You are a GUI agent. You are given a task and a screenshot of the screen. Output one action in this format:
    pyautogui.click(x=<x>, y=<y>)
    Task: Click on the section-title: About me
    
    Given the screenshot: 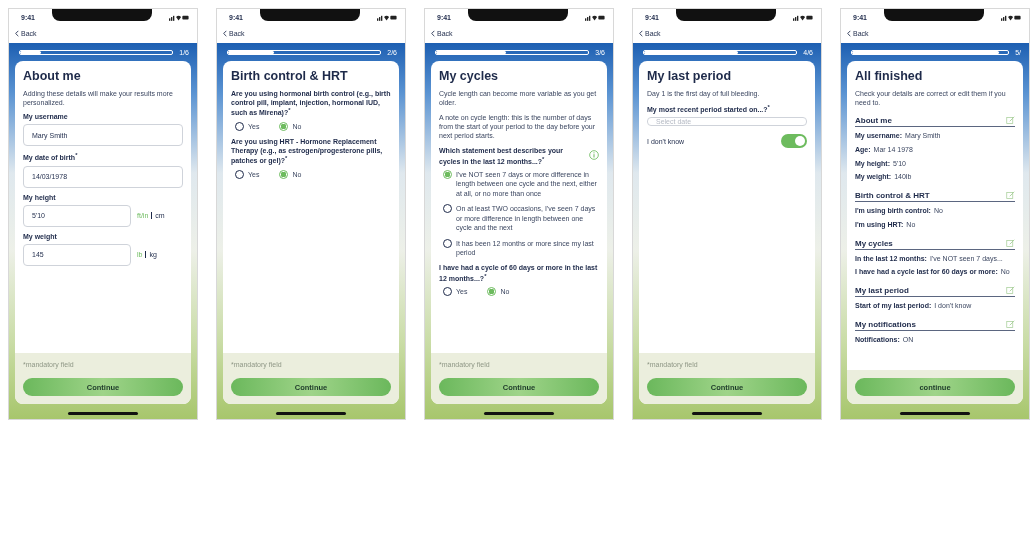 What is the action you would take?
    pyautogui.click(x=873, y=121)
    